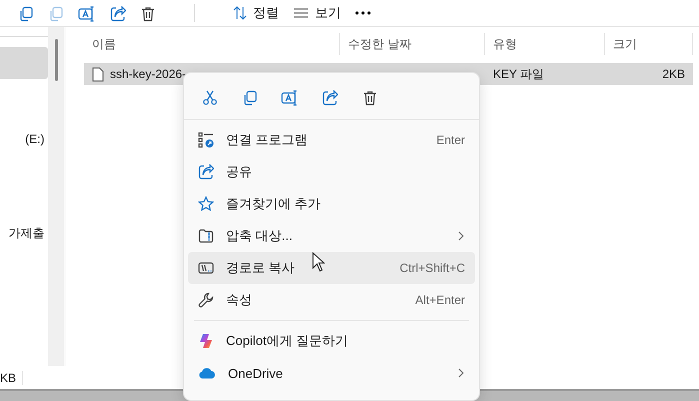  What do you see at coordinates (148, 74) in the screenshot?
I see `file-name: ssh-key-2026-` at bounding box center [148, 74].